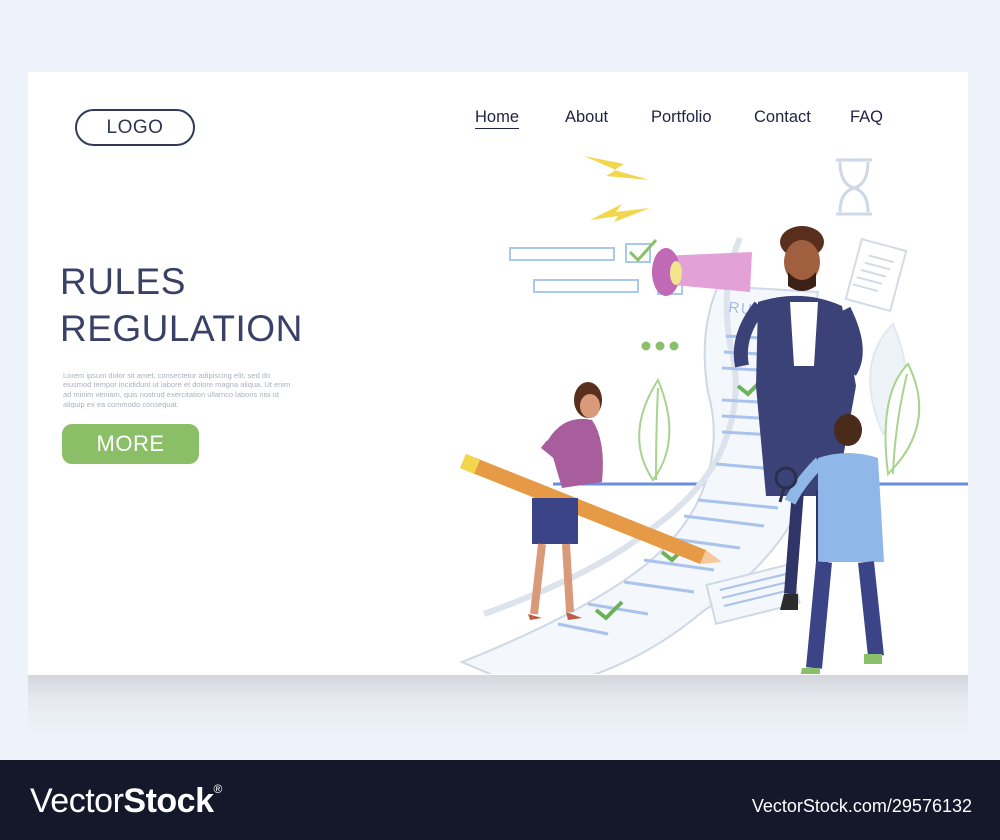  What do you see at coordinates (854, 187) in the screenshot?
I see `hourglass-icon` at bounding box center [854, 187].